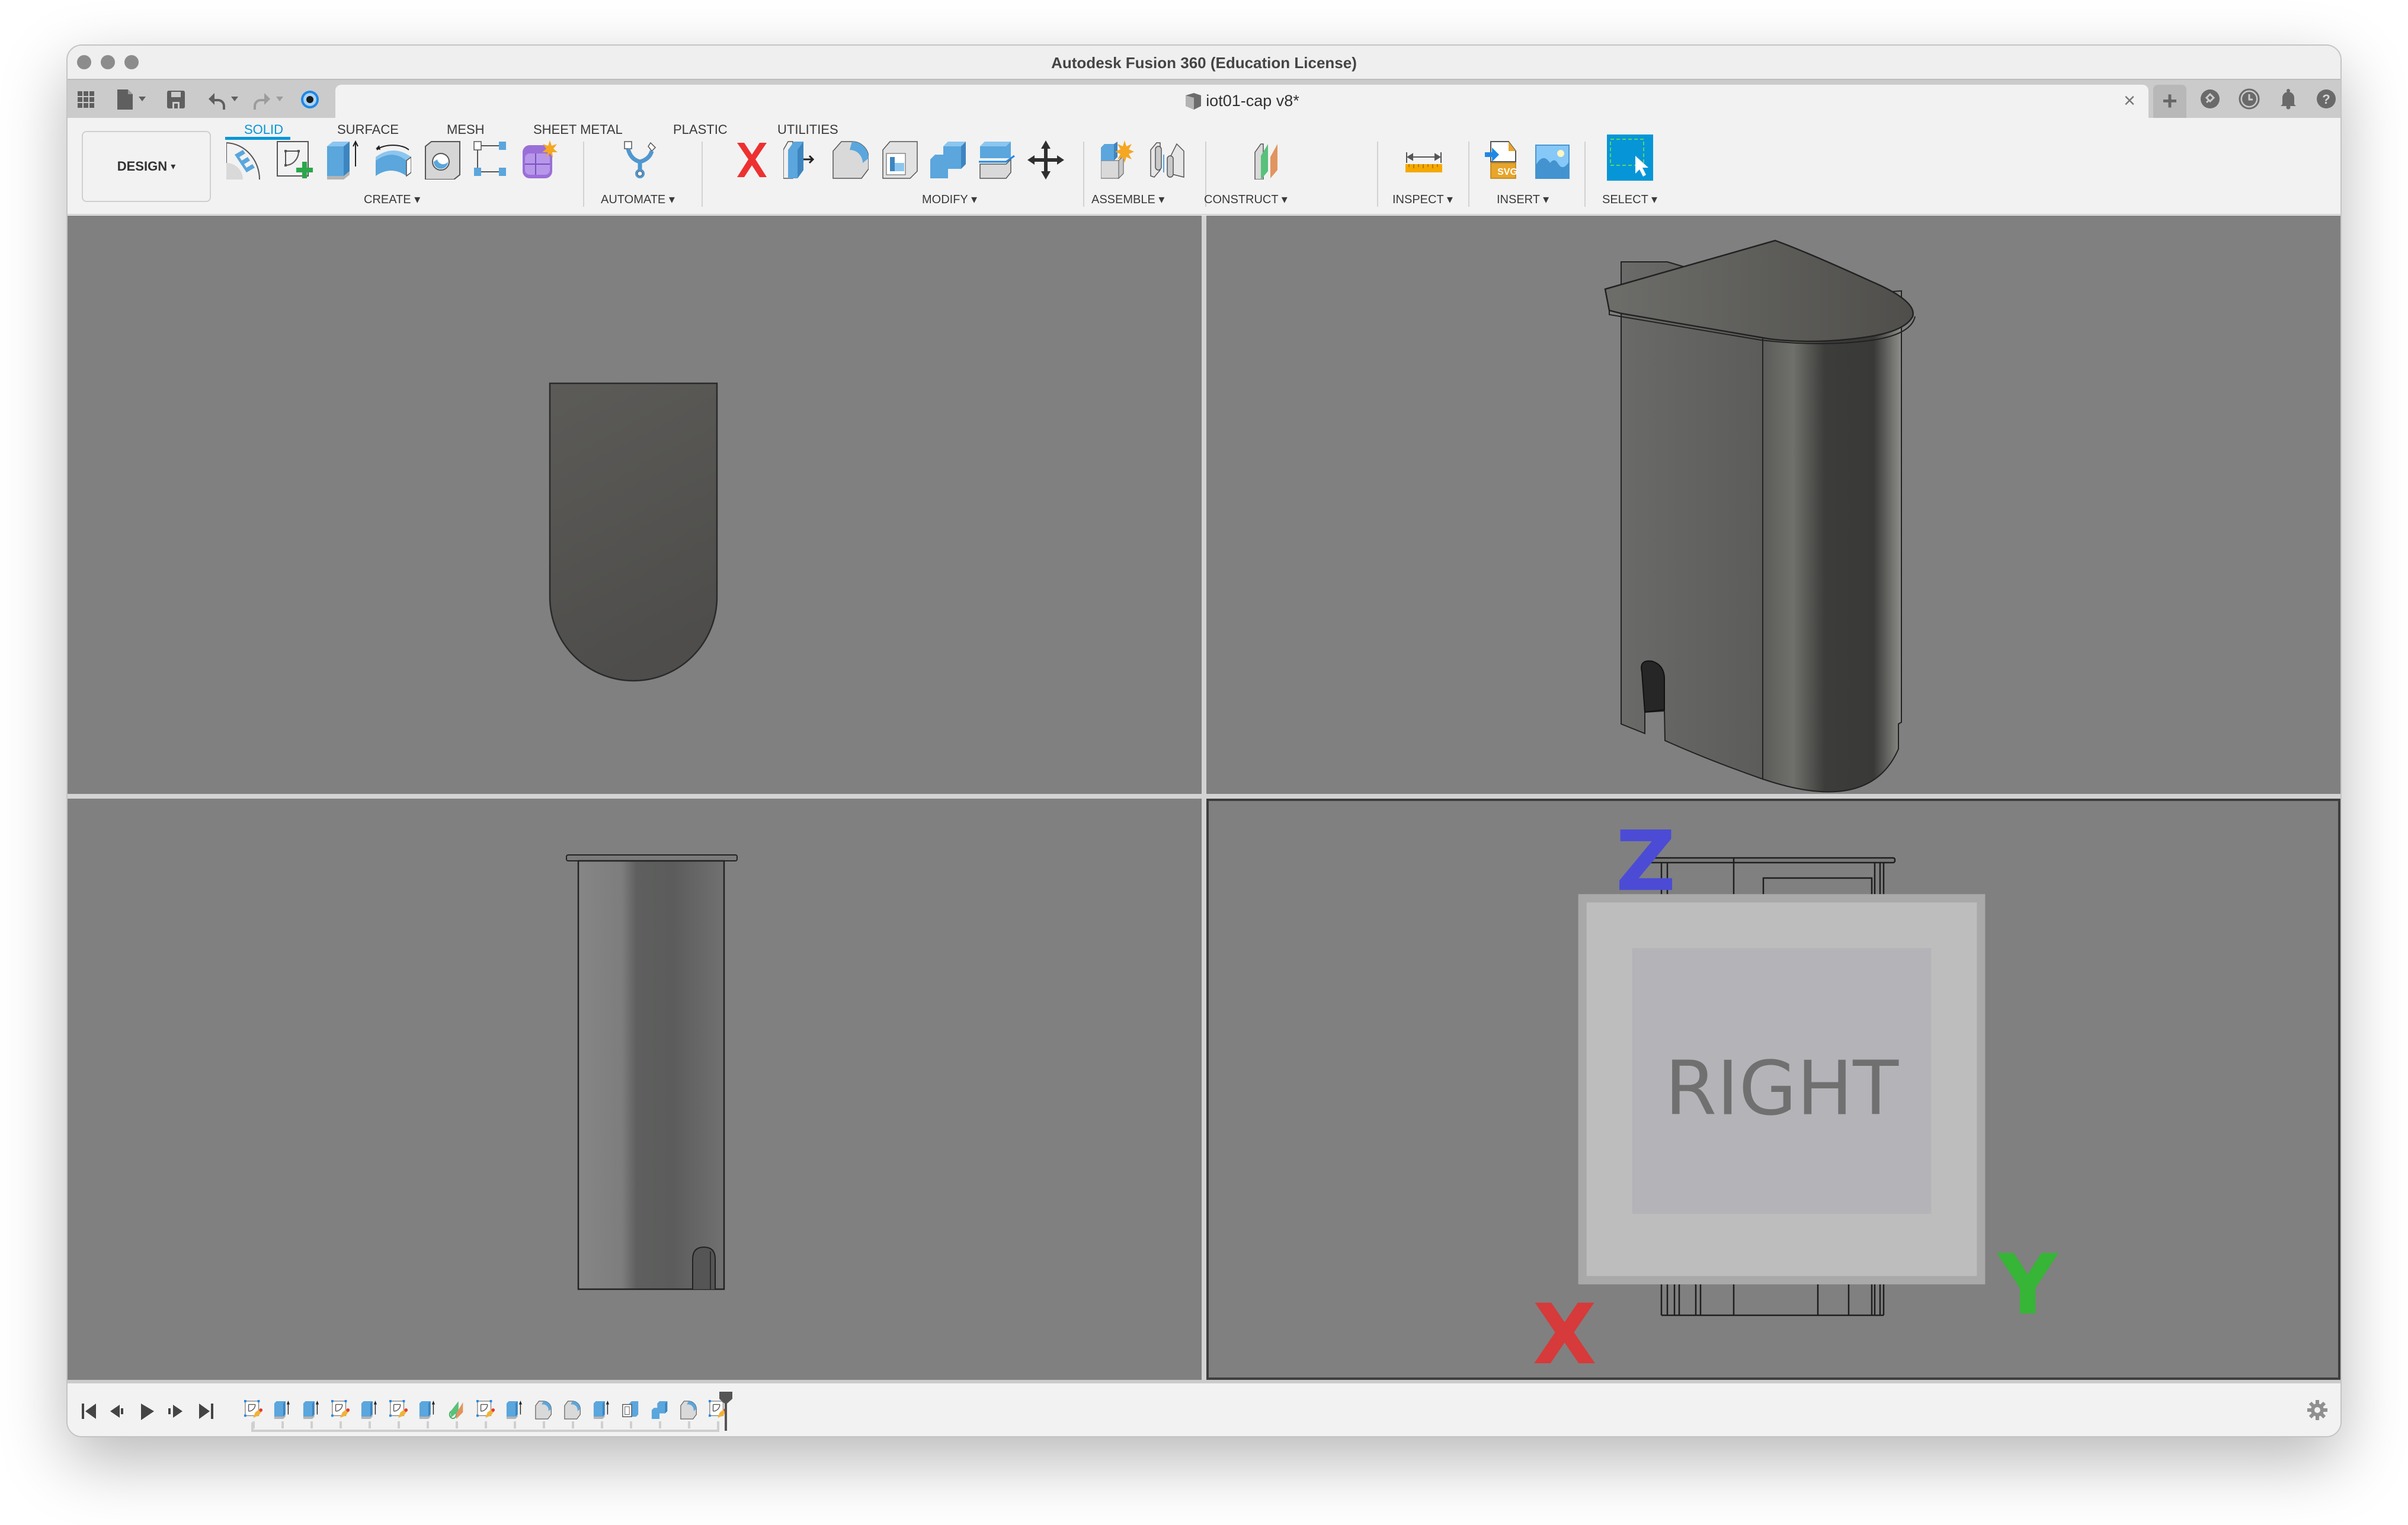 The image size is (2408, 1525). What do you see at coordinates (344, 160) in the screenshot?
I see `extrude-icon` at bounding box center [344, 160].